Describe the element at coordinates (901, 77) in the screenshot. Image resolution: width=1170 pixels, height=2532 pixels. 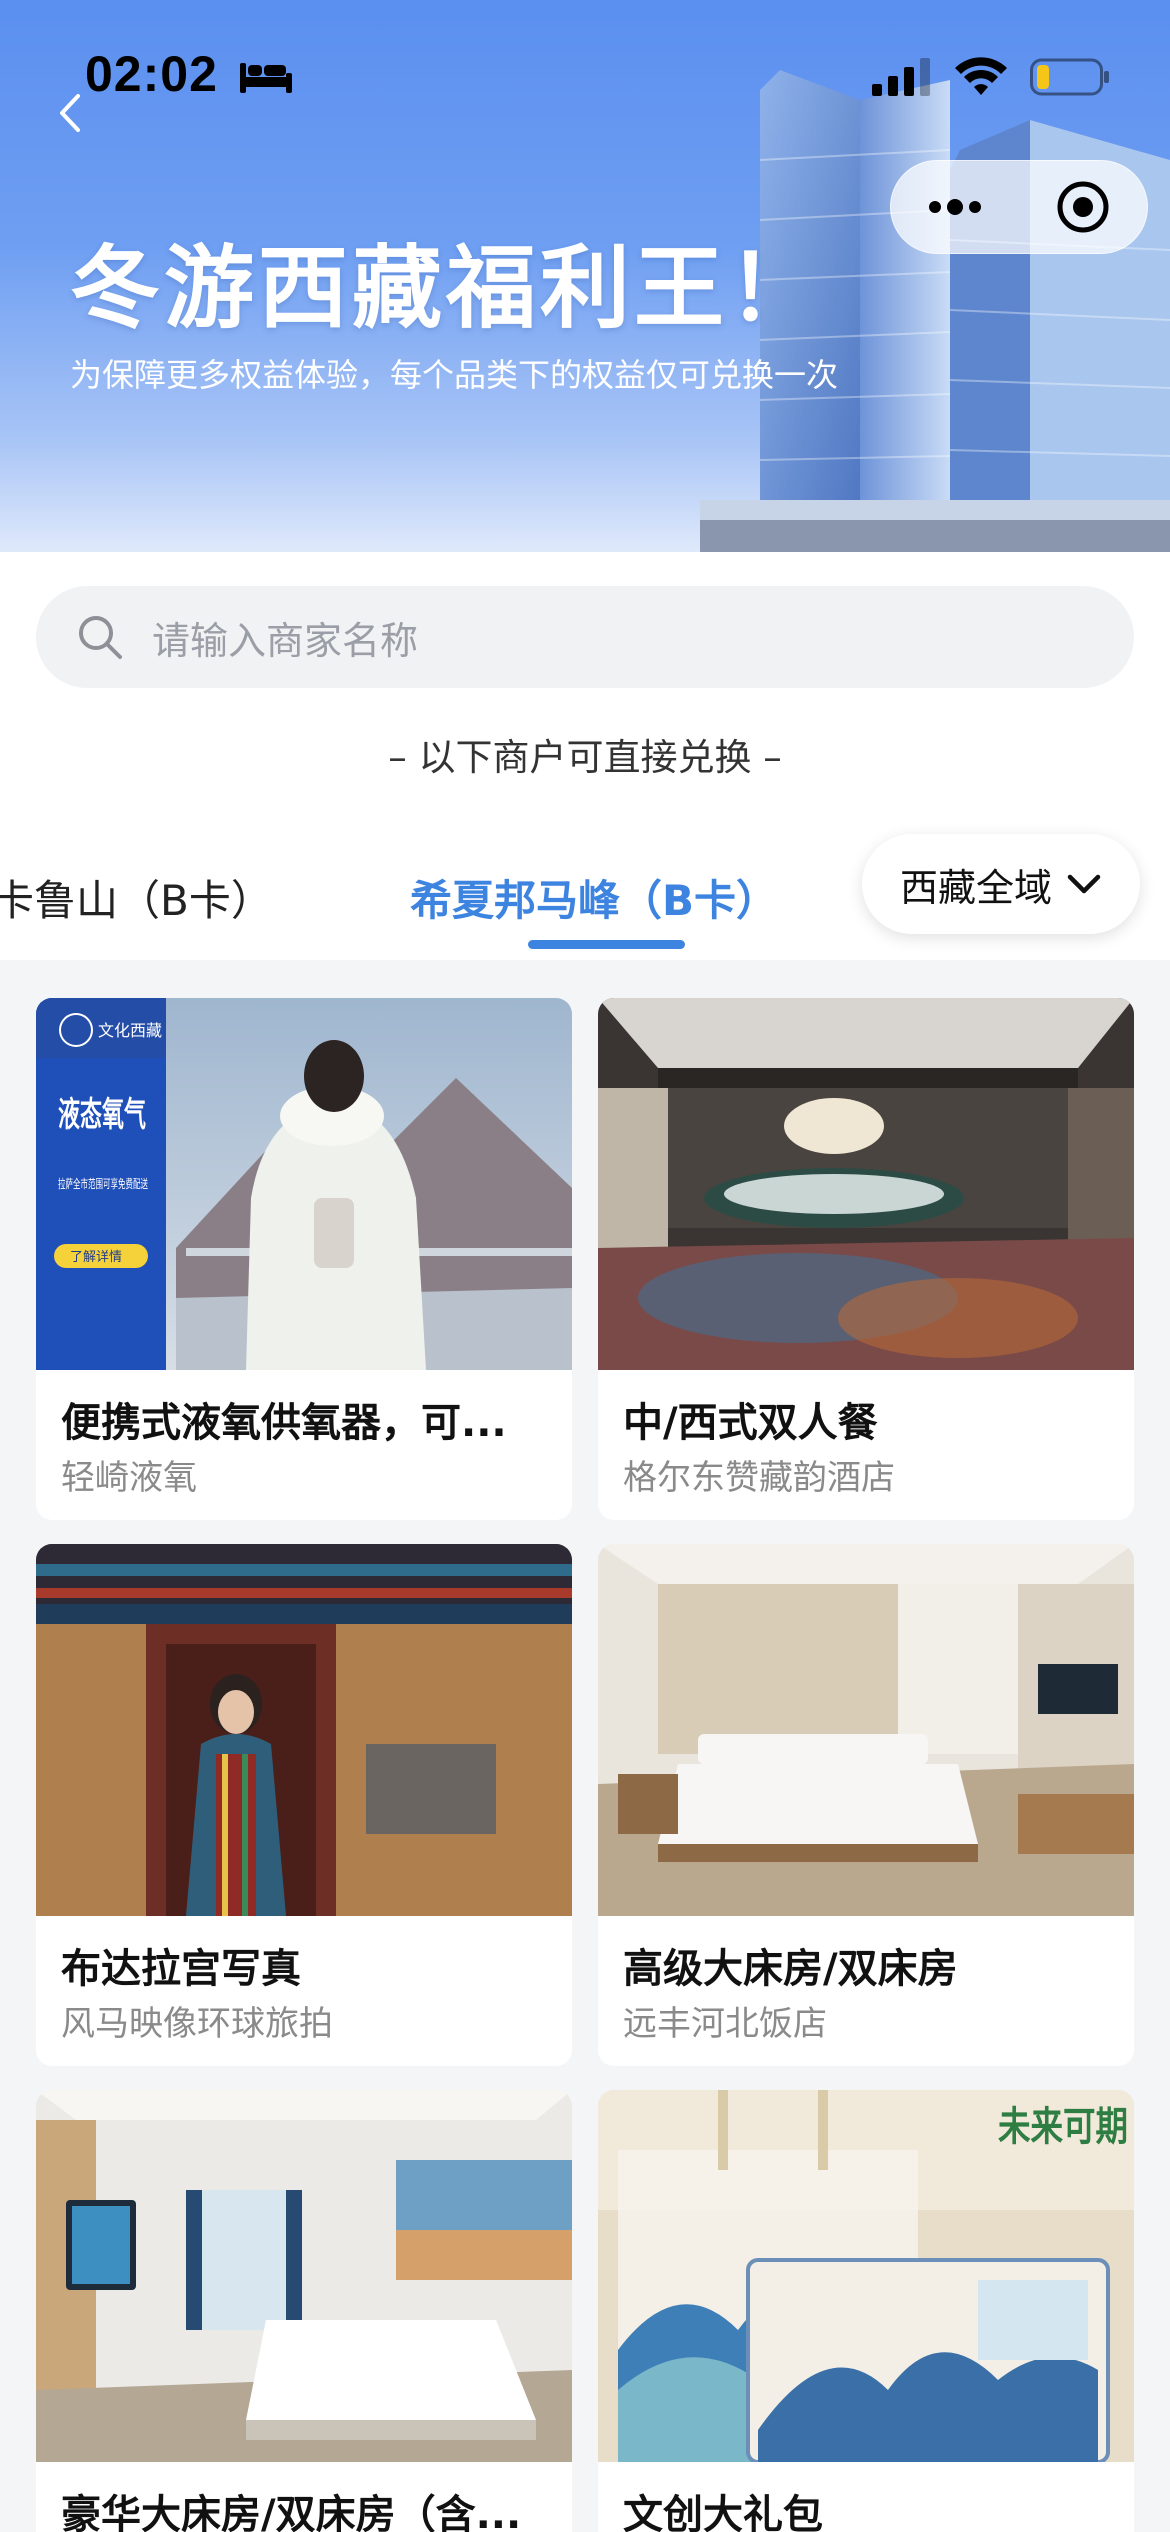
I see `cellular-signal-icon` at that location.